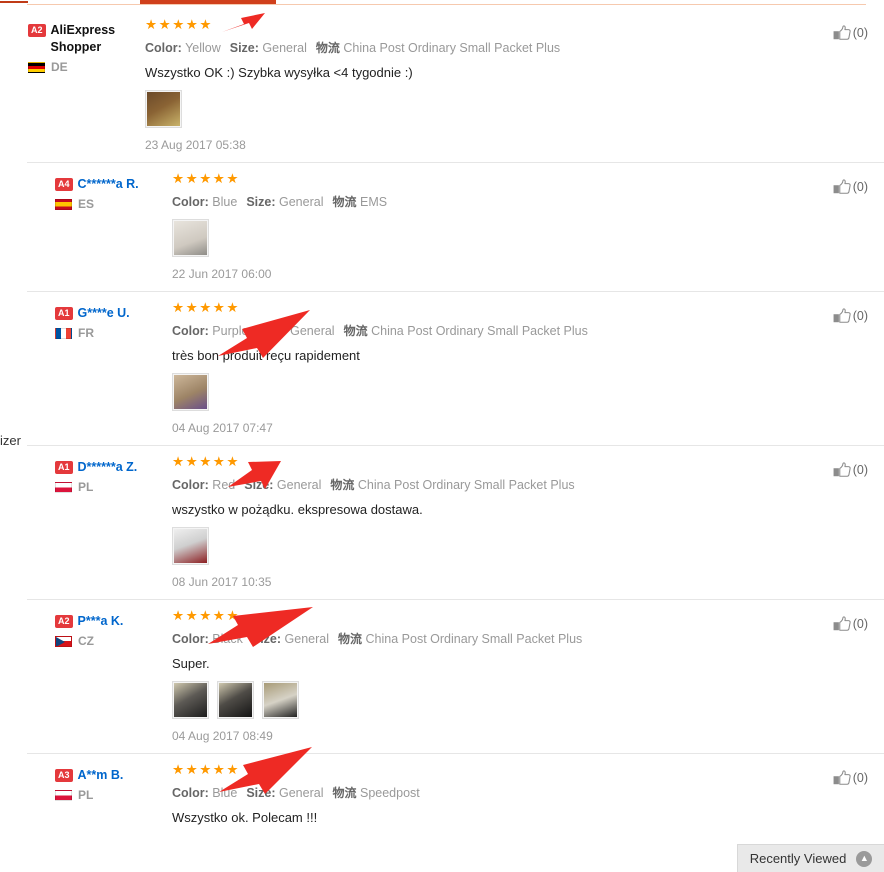 The image size is (884, 872). What do you see at coordinates (222, 274) in the screenshot?
I see `review-date: 22 Jun 2017 06:00` at bounding box center [222, 274].